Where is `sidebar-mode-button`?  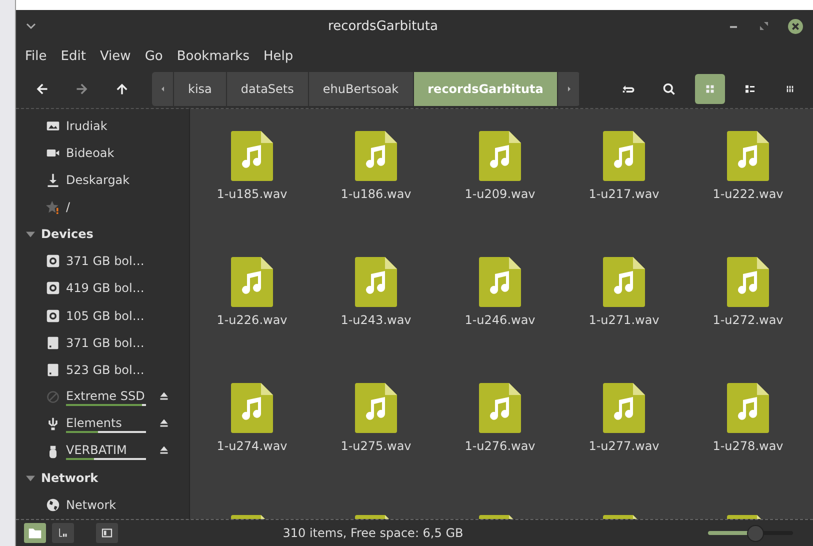
sidebar-mode-button is located at coordinates (63, 533).